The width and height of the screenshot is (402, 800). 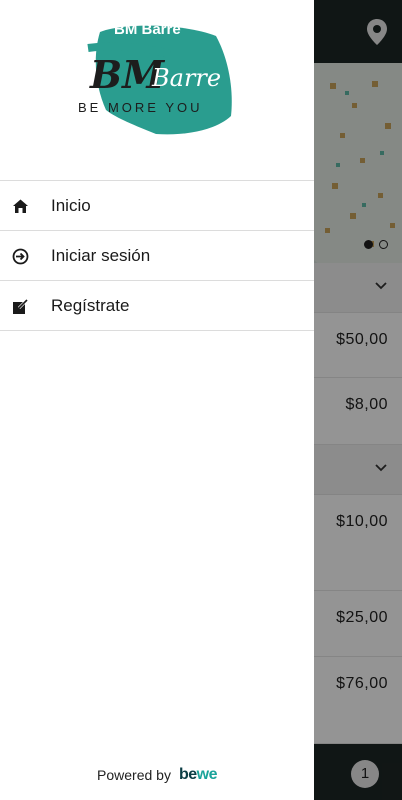 What do you see at coordinates (134, 775) in the screenshot?
I see `powered-by-text: Powered by` at bounding box center [134, 775].